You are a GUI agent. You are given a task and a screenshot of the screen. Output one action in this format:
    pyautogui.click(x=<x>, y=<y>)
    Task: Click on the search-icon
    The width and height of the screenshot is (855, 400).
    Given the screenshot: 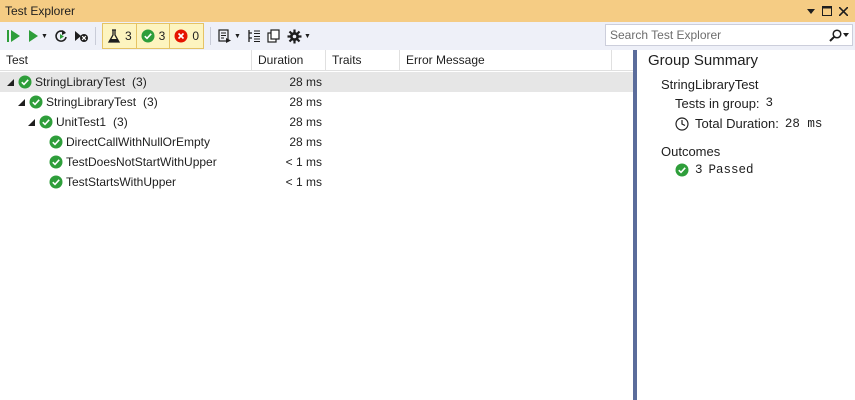 What is the action you would take?
    pyautogui.click(x=835, y=35)
    